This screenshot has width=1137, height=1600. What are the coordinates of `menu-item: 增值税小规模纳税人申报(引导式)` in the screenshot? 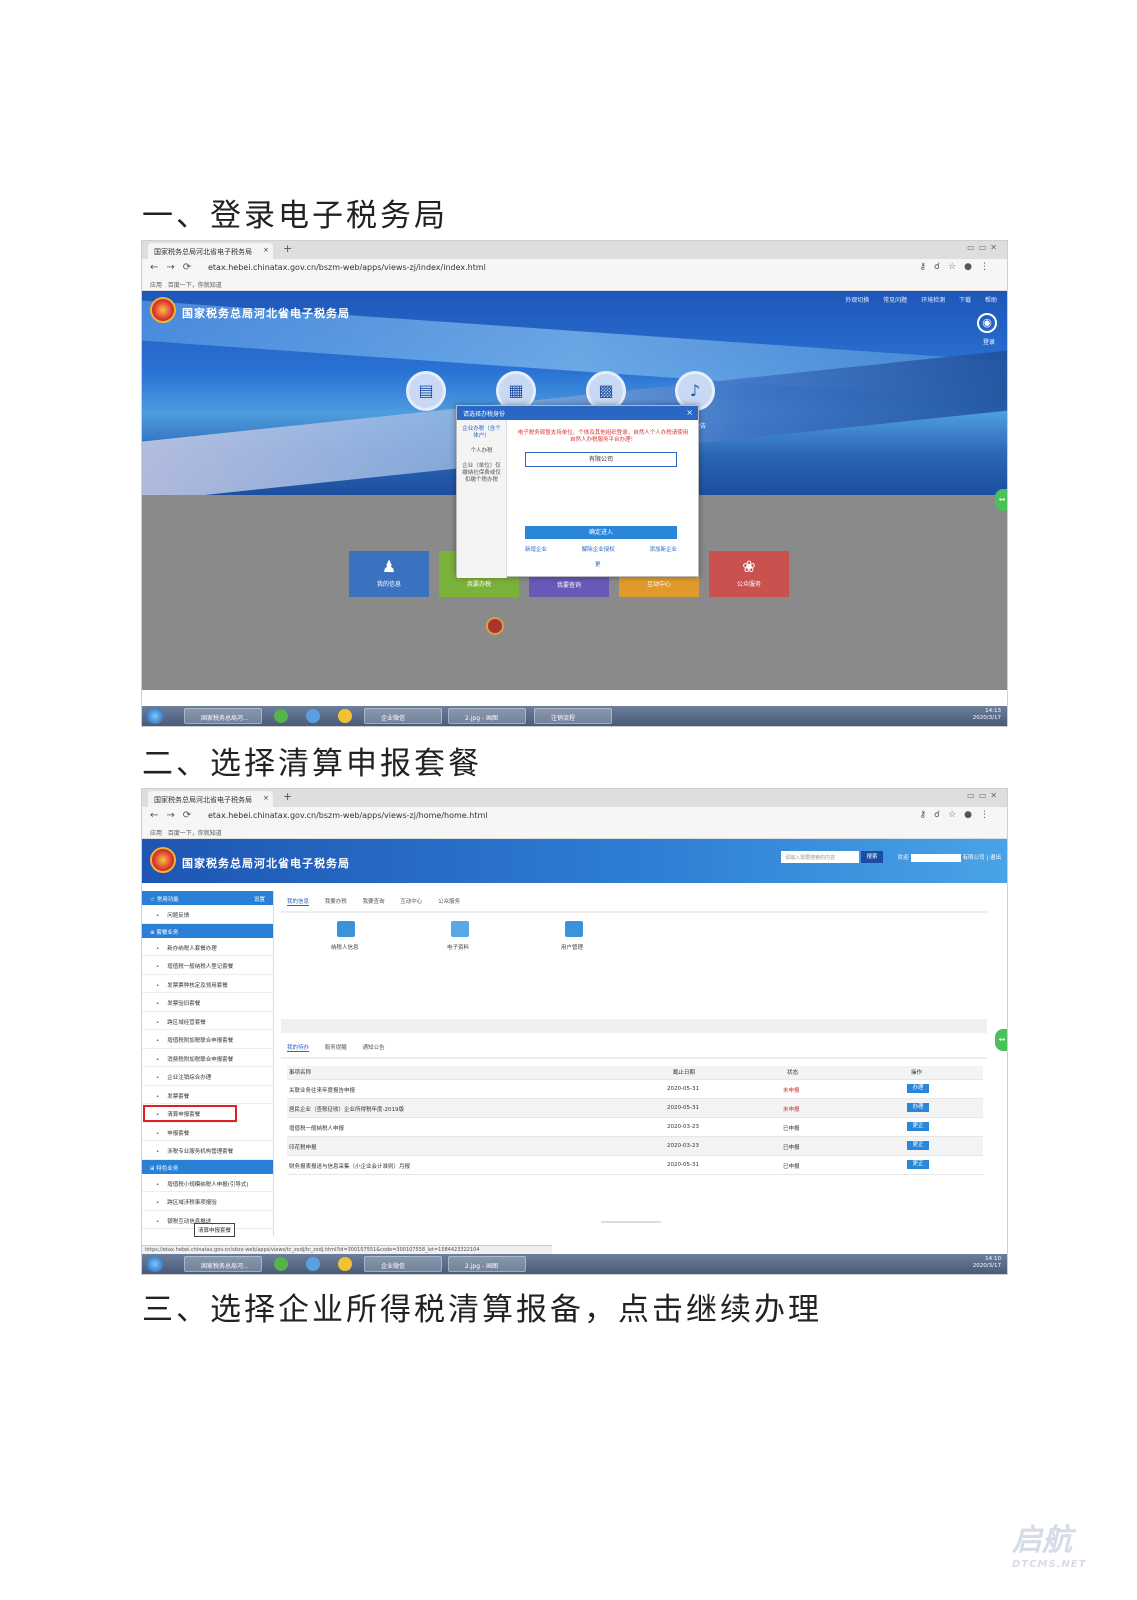 It's located at (207, 1183).